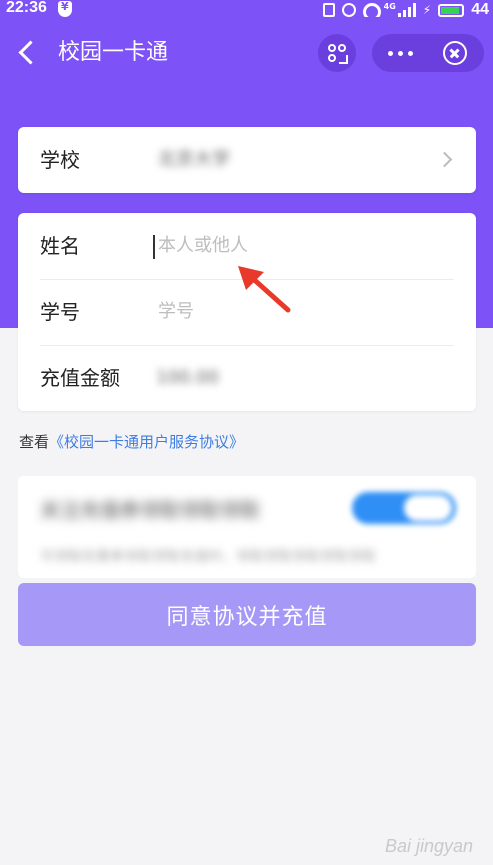  I want to click on notice-card: 关注充值券领取领取领取 可领取优惠券领取领取充值时，领取领取领取领取领取, so click(247, 527).